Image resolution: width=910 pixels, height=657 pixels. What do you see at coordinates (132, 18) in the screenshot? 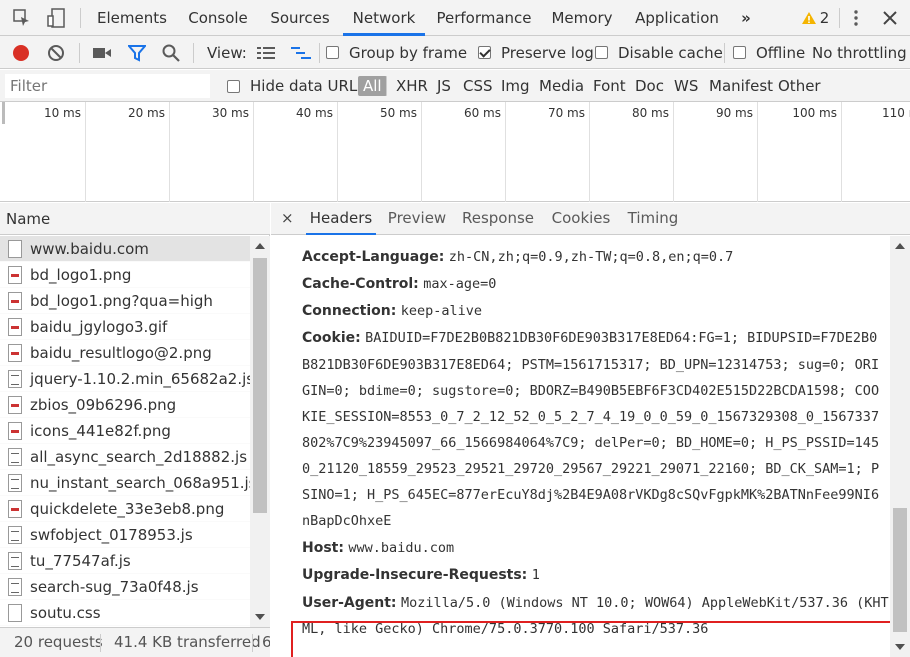
I see `tab-elements: Elements` at bounding box center [132, 18].